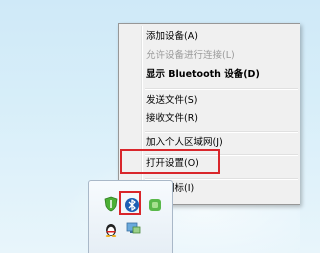  Describe the element at coordinates (221, 75) in the screenshot. I see `menu-item-show-bluetooth-devices: 显示 Bluetooth 设备(D)` at that location.